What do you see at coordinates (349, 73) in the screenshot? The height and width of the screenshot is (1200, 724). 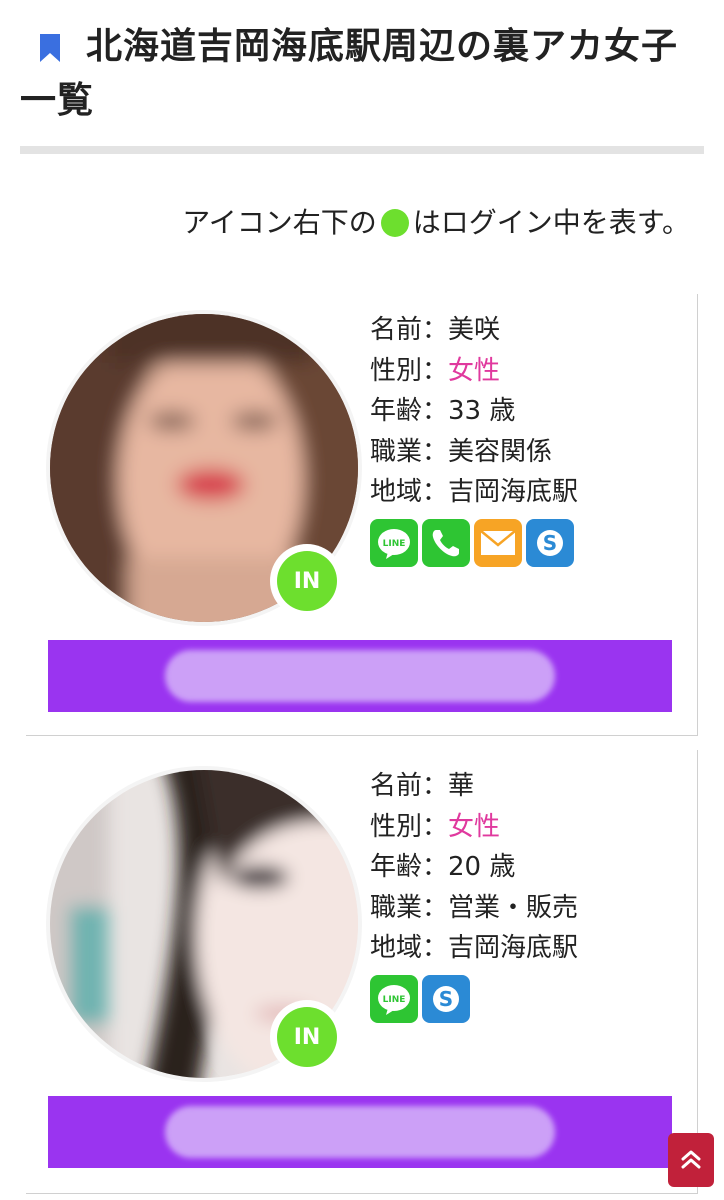 I see `page-title: 北海道吉岡海底駅周辺の裏アカ女子一覧` at bounding box center [349, 73].